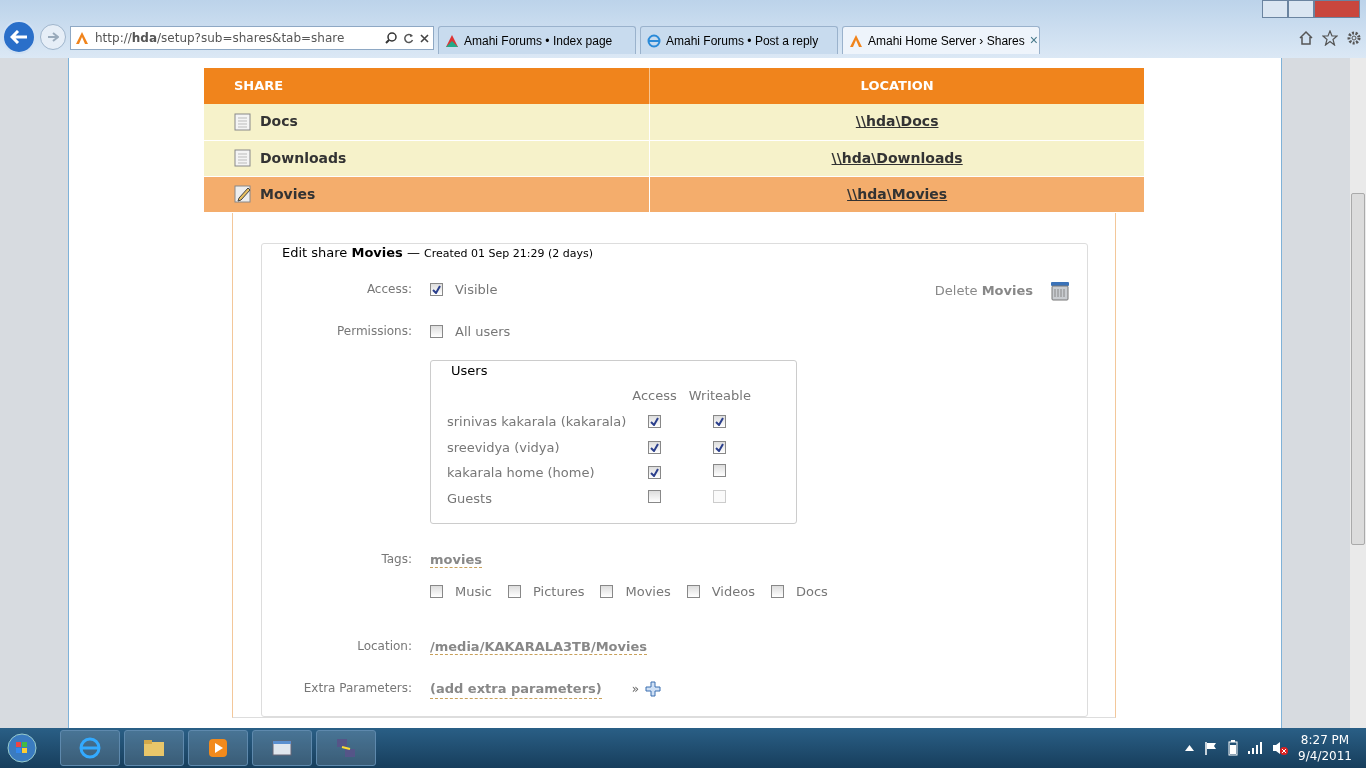 This screenshot has height=768, width=1366. I want to click on option-label: Videos, so click(733, 591).